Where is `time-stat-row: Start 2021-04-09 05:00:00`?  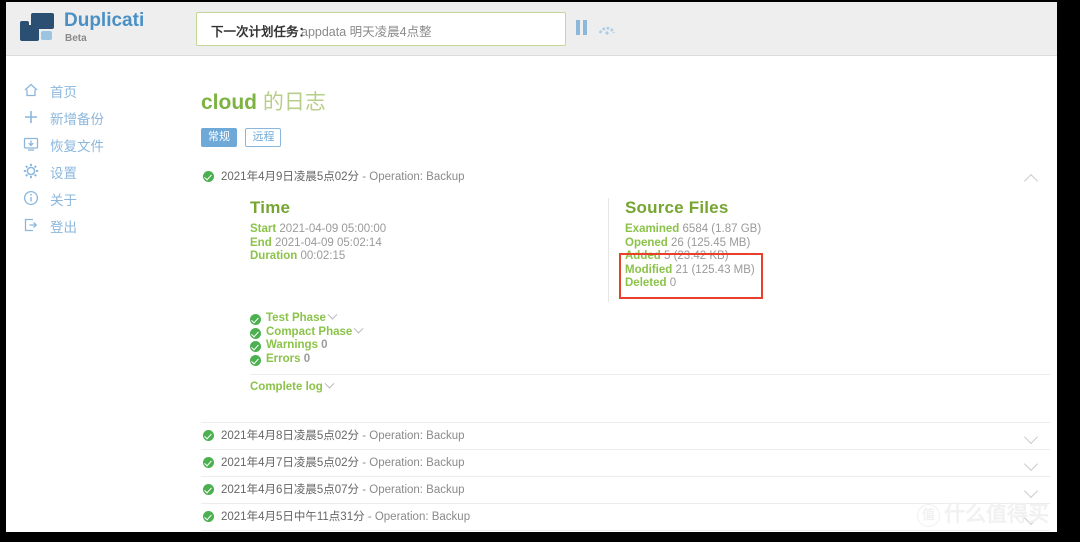 time-stat-row: Start 2021-04-09 05:00:00 is located at coordinates (415, 230).